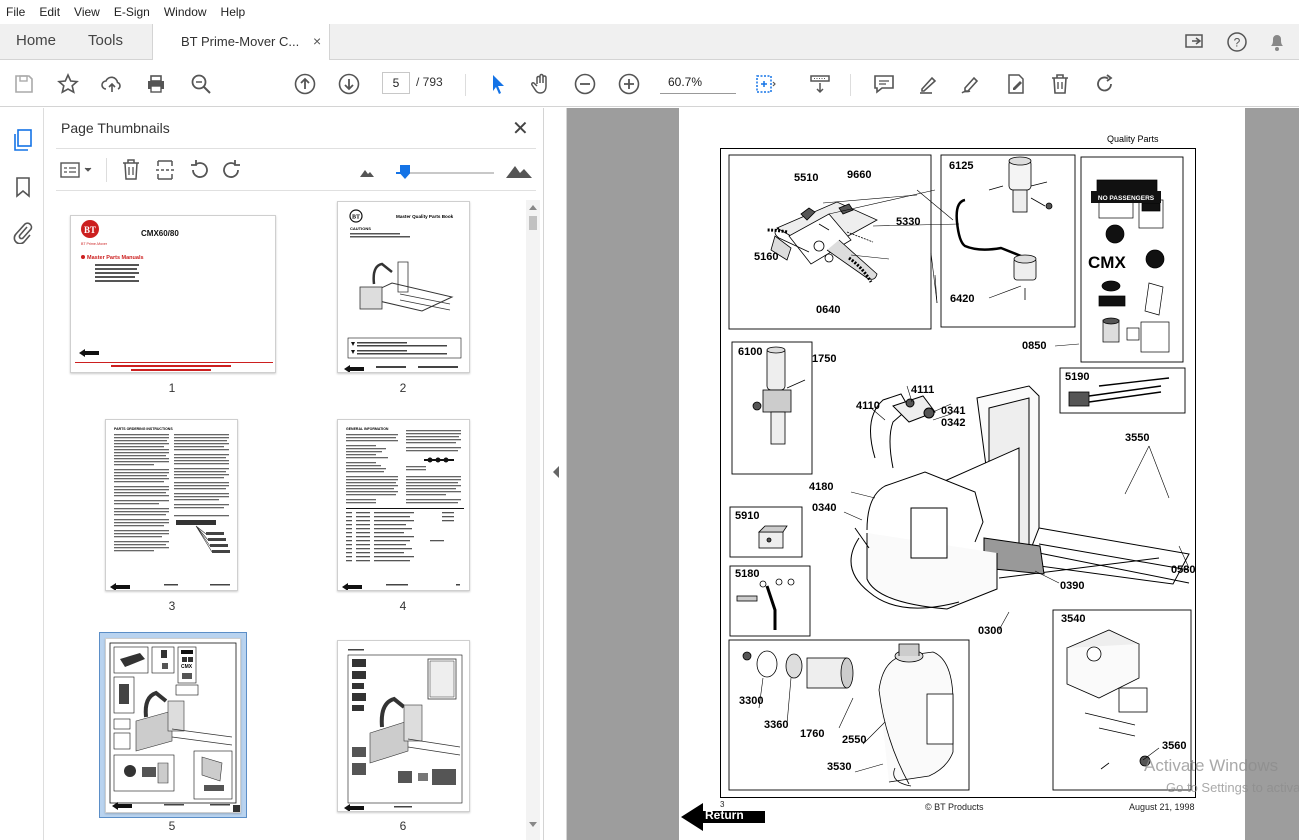 The image size is (1299, 840). Describe the element at coordinates (360, 228) in the screenshot. I see `thumb-subtitle: CAUTIONS` at that location.